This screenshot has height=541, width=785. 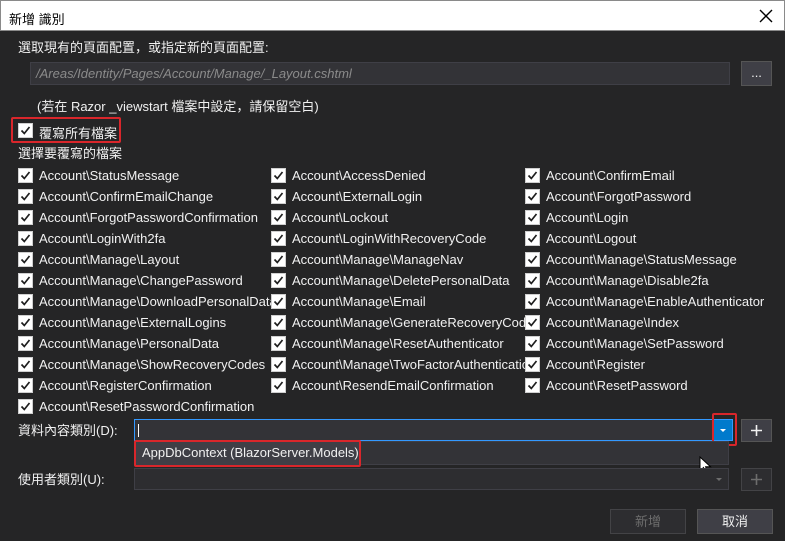 I want to click on file-checkbox-label: Account\Manage\Index, so click(x=612, y=322).